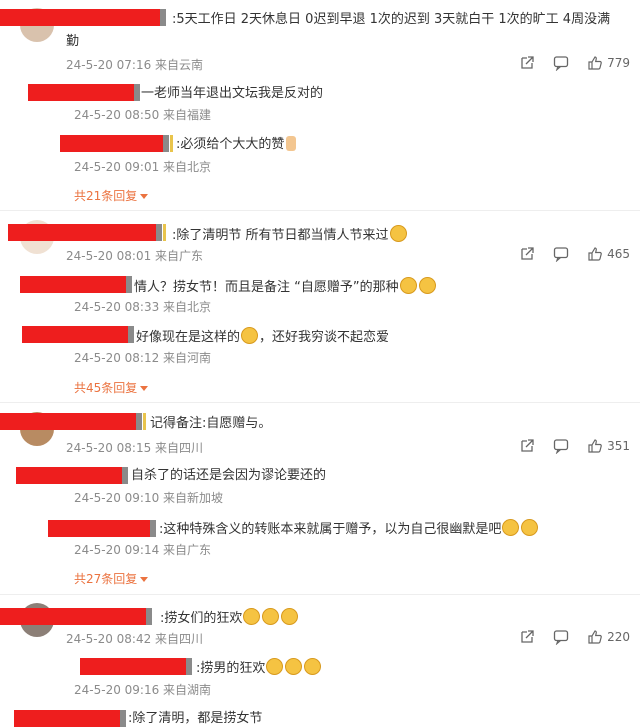 The height and width of the screenshot is (727, 640). I want to click on like-count: 220, so click(618, 637).